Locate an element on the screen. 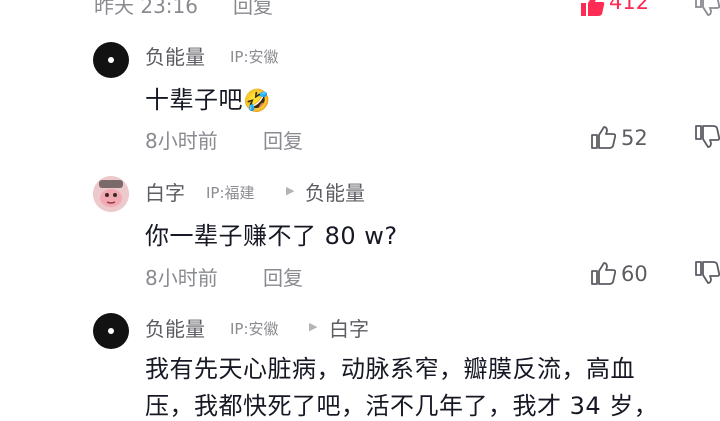 This screenshot has height=421, width=720. like-count: 52 is located at coordinates (634, 138).